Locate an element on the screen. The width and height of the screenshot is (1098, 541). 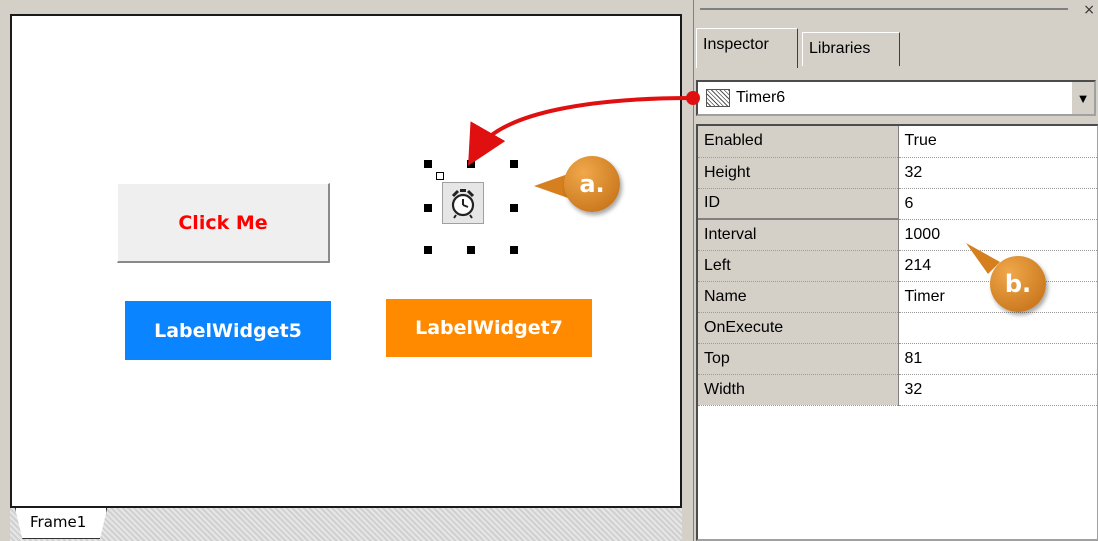
callout-b: b. is located at coordinates (1018, 284).